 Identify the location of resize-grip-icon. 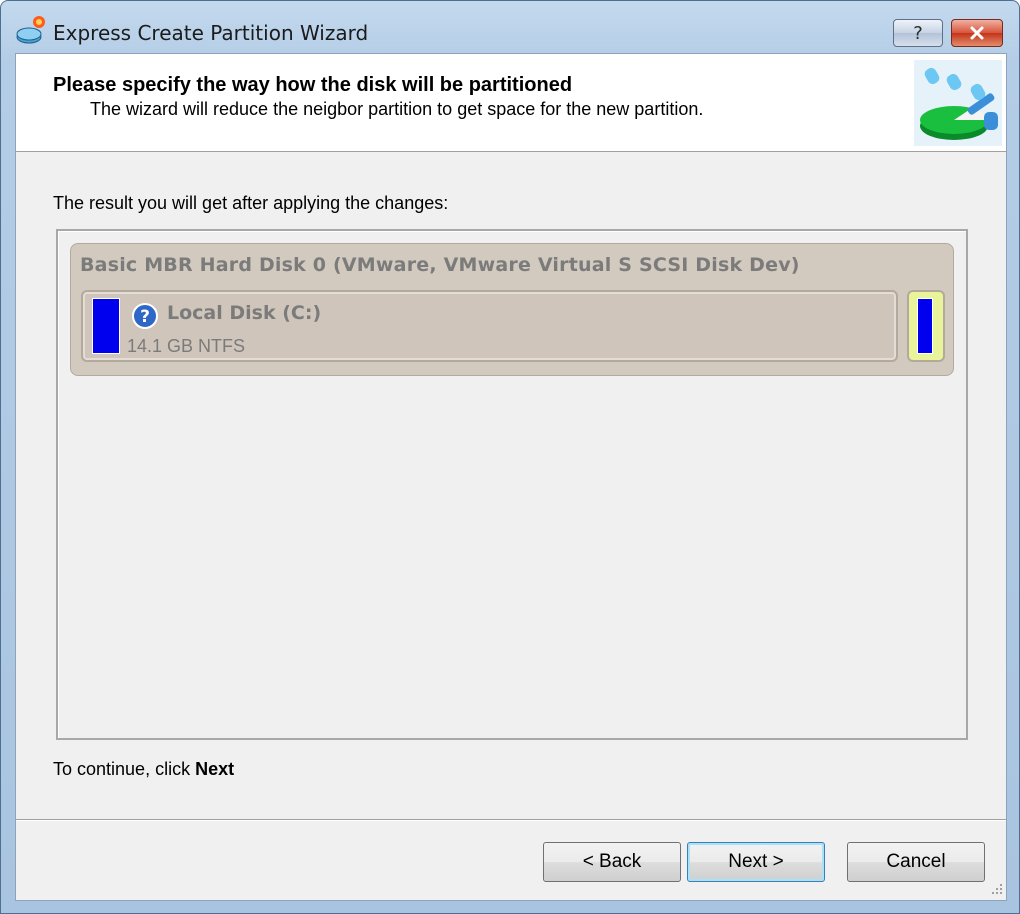
(997, 889).